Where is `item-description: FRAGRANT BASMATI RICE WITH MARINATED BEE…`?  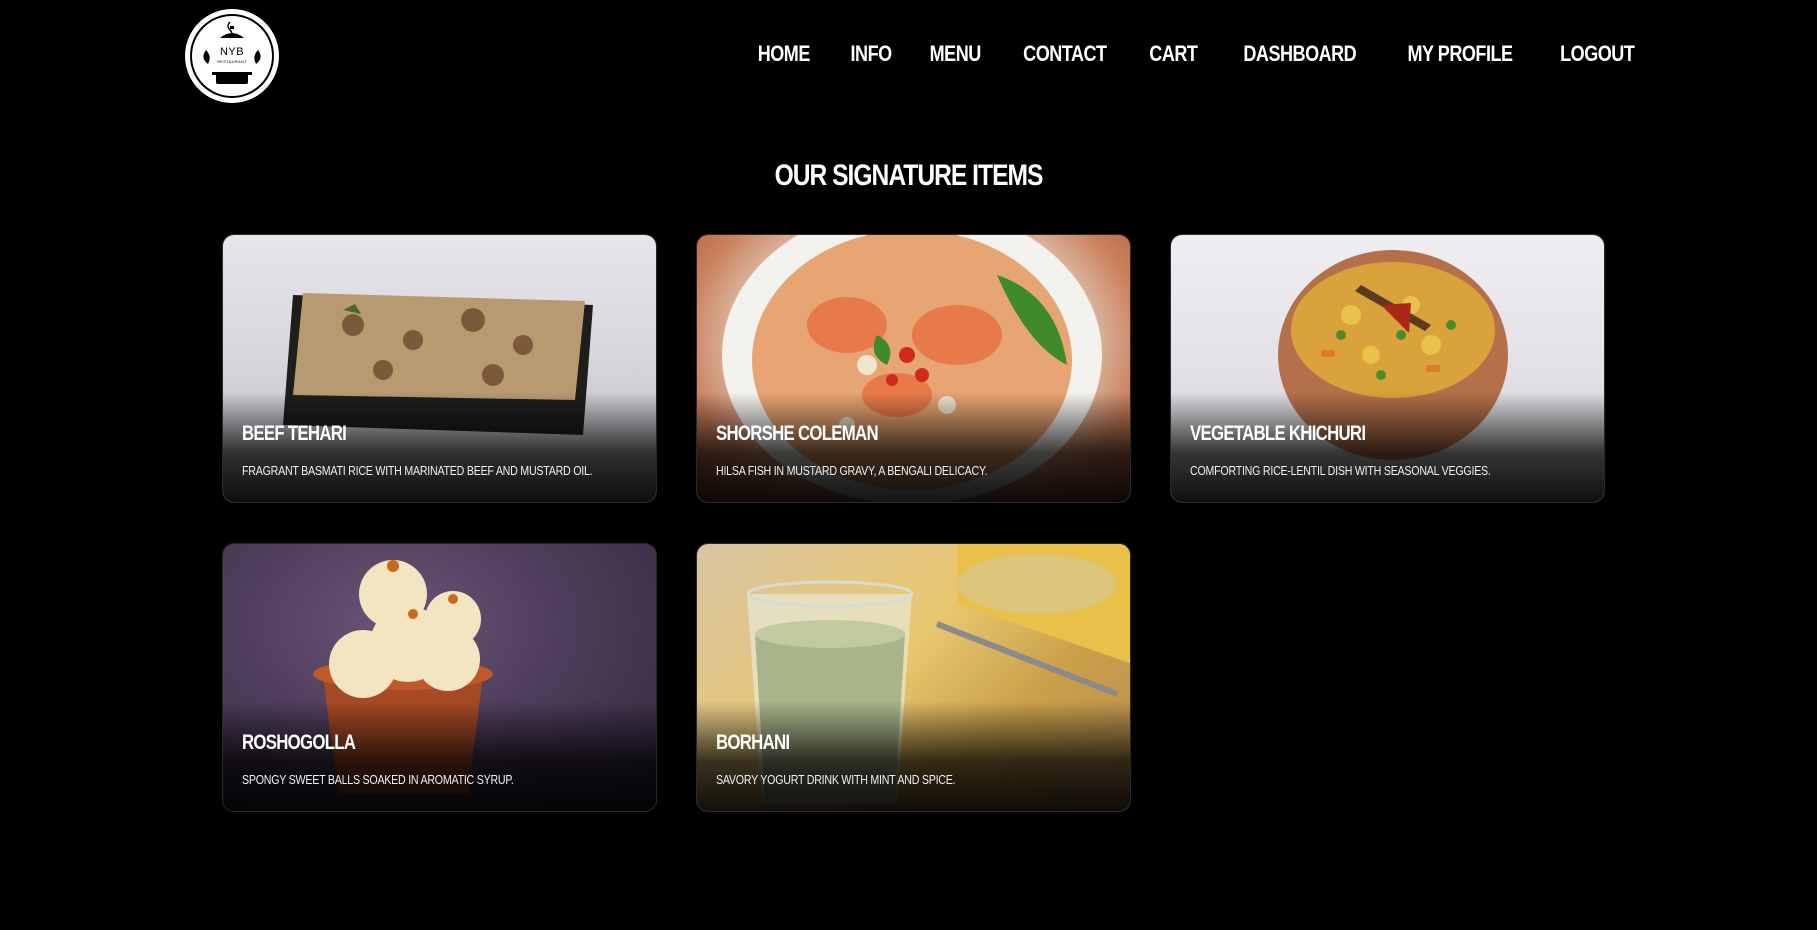
item-description: FRAGRANT BASMATI RICE WITH MARINATED BEE… is located at coordinates (417, 470).